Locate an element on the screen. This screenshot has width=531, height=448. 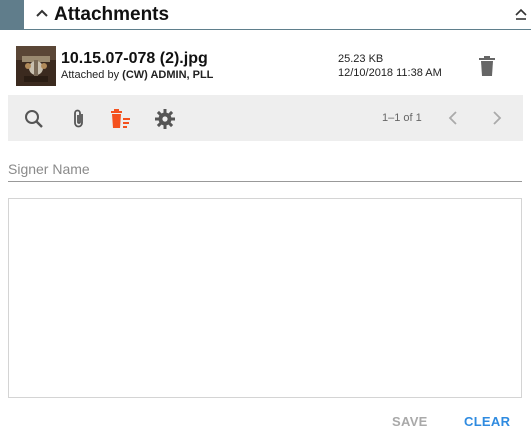
attachments-toolbar: 1–1 of 1 is located at coordinates (265, 118).